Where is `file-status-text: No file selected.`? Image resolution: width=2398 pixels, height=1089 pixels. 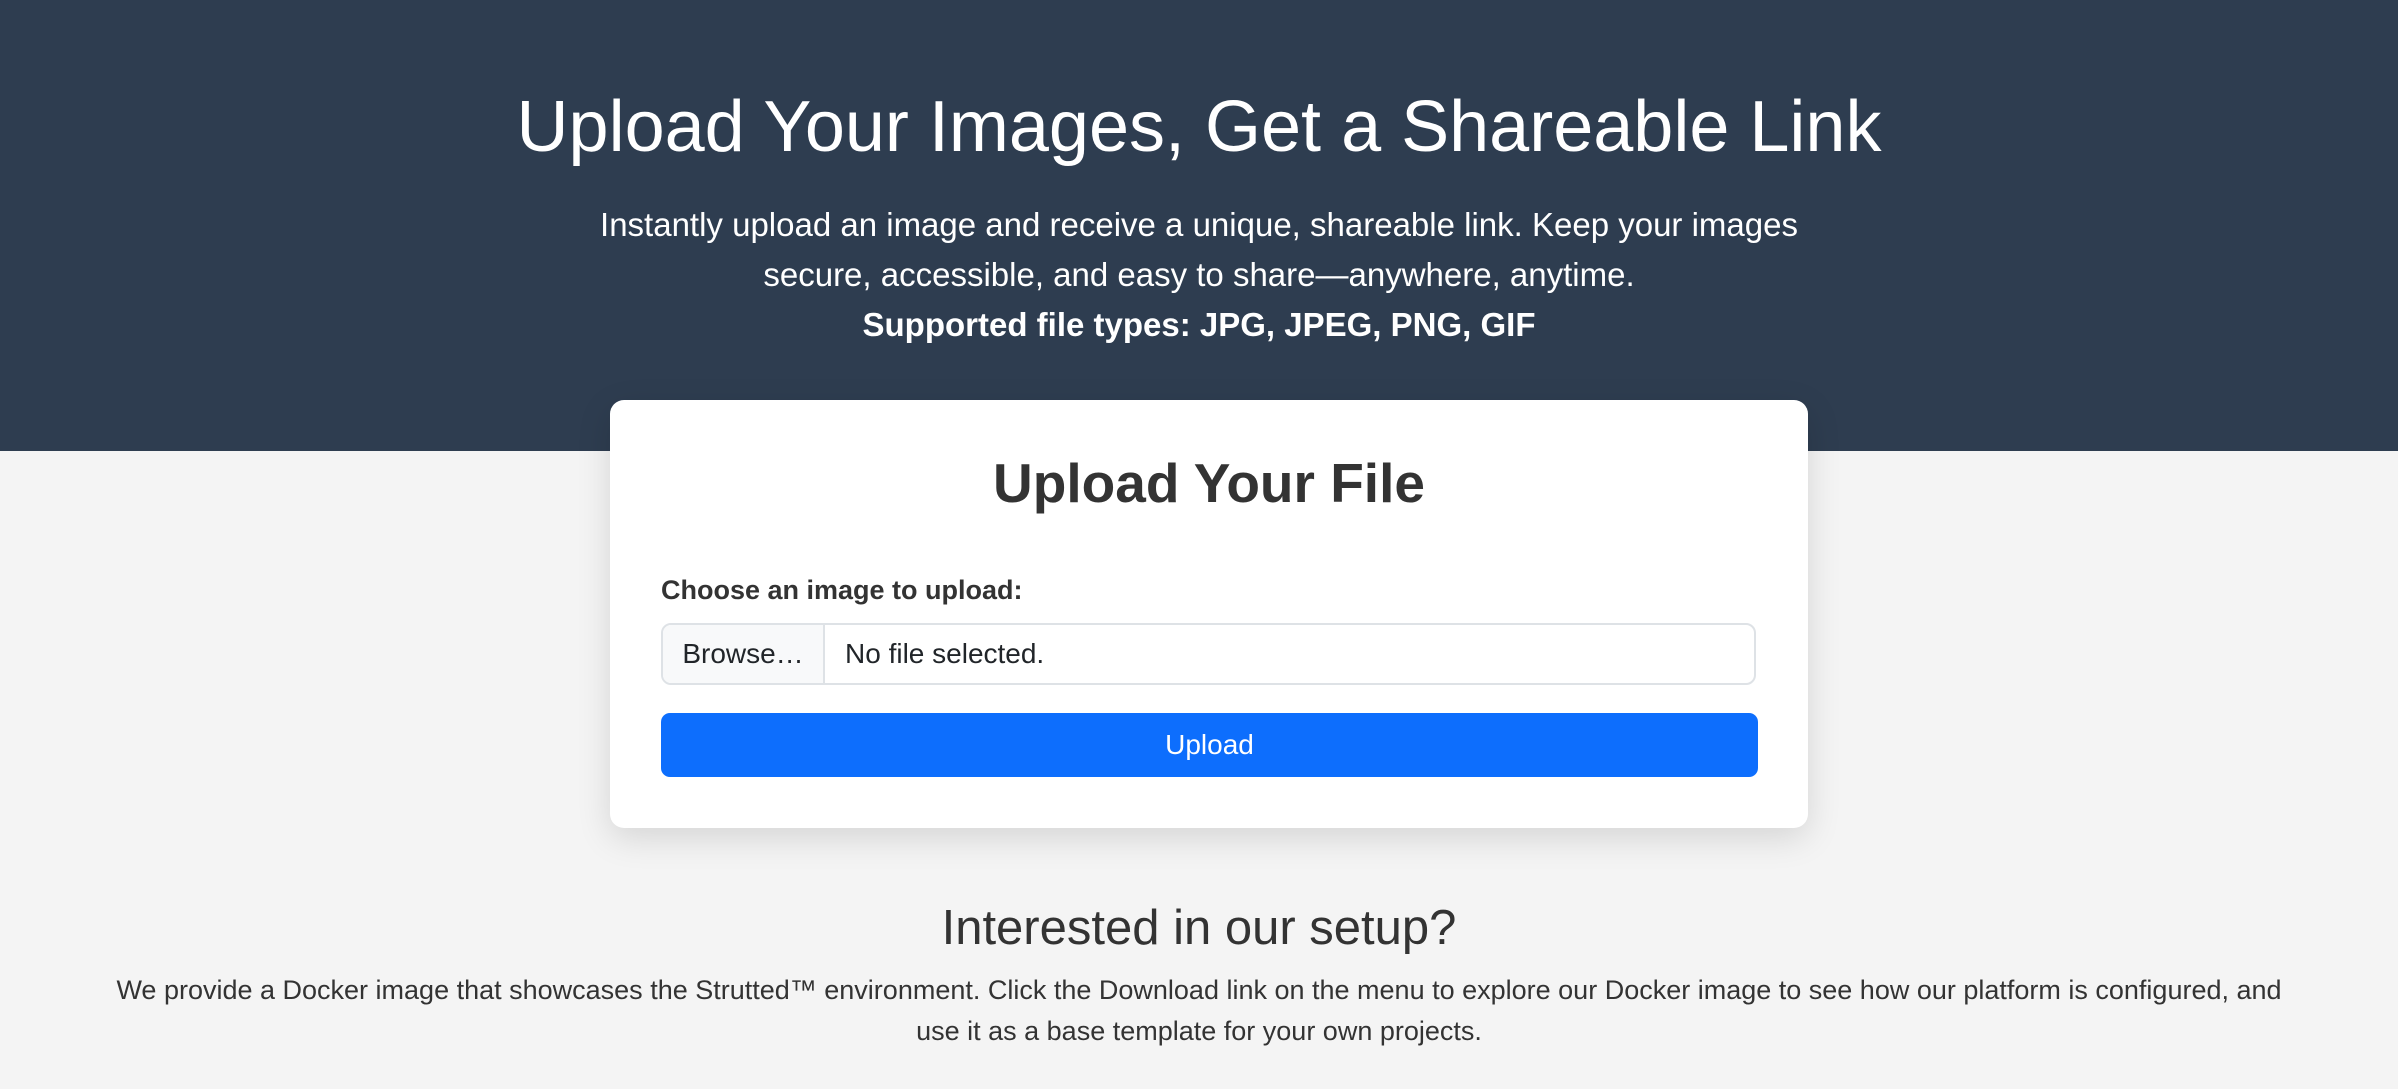
file-status-text: No file selected. is located at coordinates (945, 653).